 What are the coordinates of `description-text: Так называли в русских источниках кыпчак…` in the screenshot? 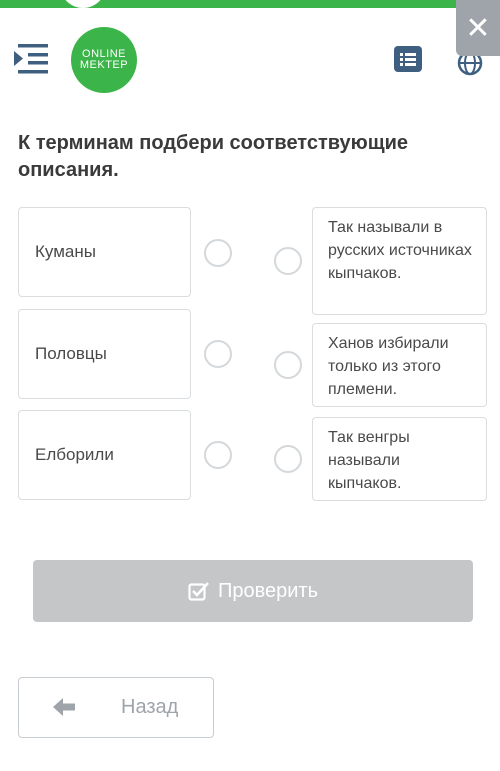 It's located at (400, 250).